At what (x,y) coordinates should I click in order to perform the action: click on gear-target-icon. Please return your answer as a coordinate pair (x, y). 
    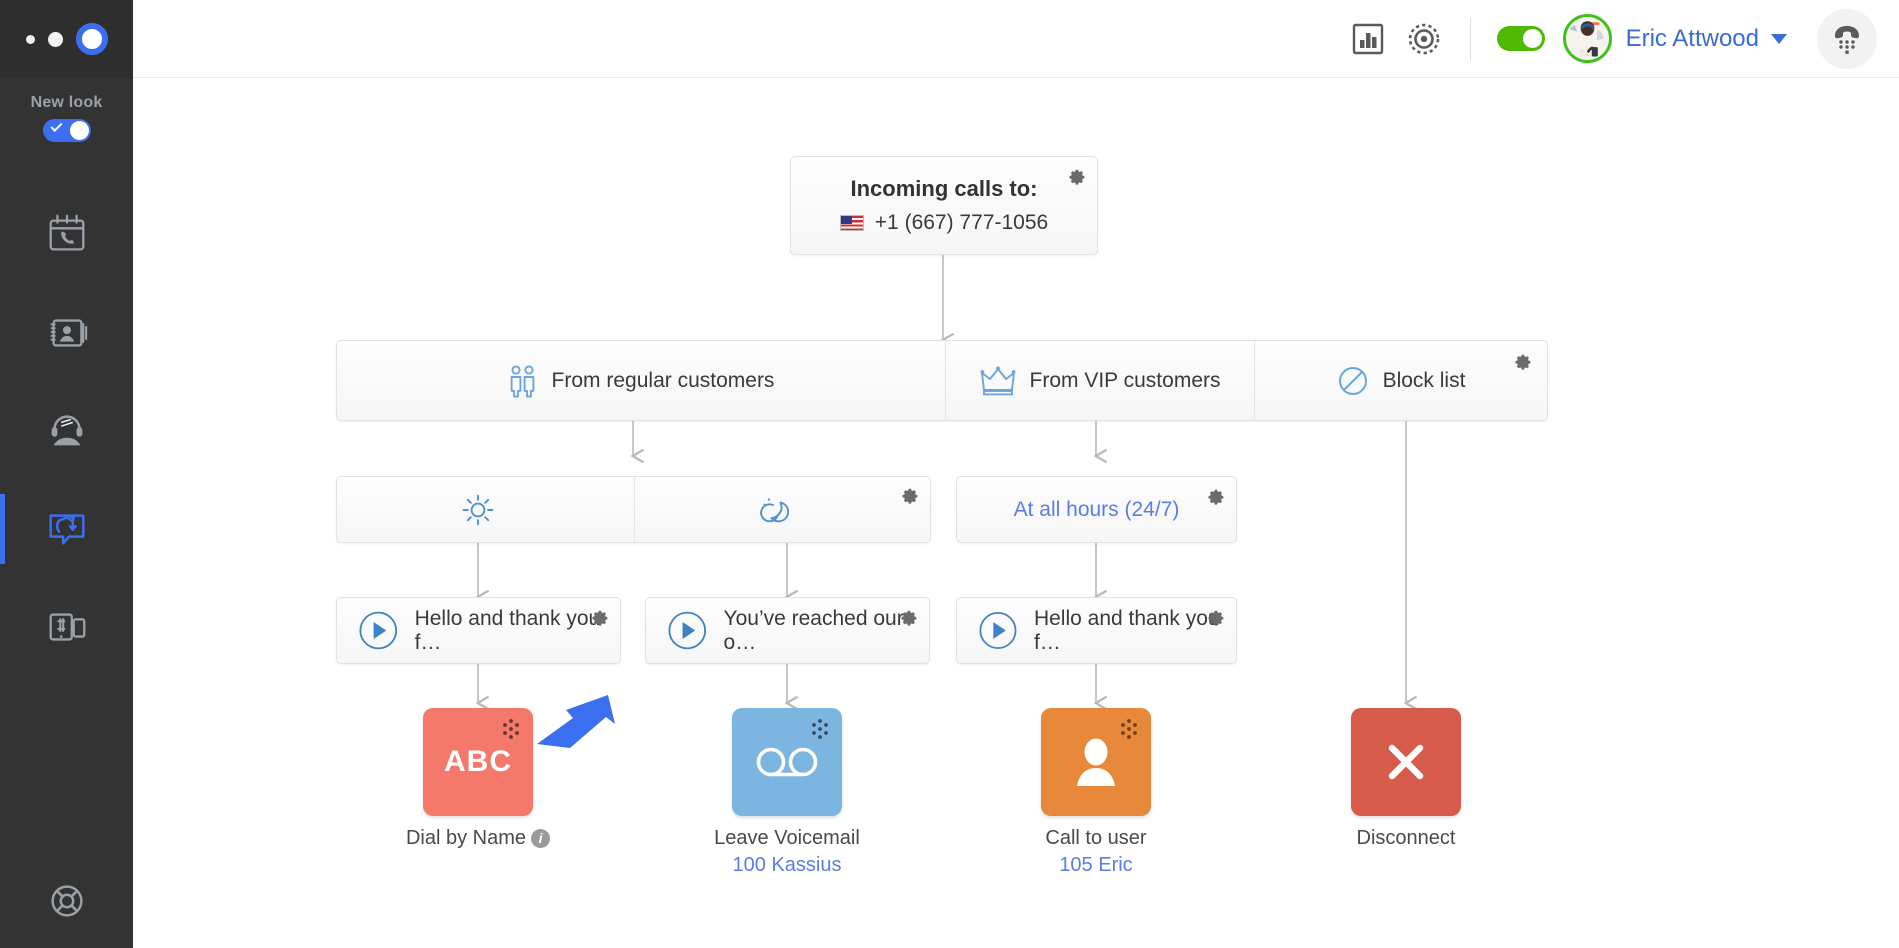
    Looking at the image, I should click on (1423, 38).